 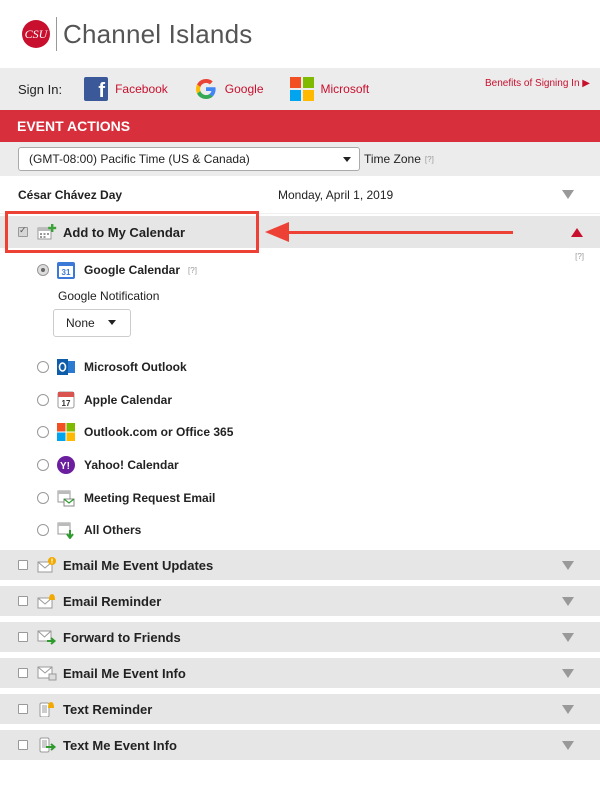 What do you see at coordinates (132, 232) in the screenshot?
I see `annotation-highlight-box` at bounding box center [132, 232].